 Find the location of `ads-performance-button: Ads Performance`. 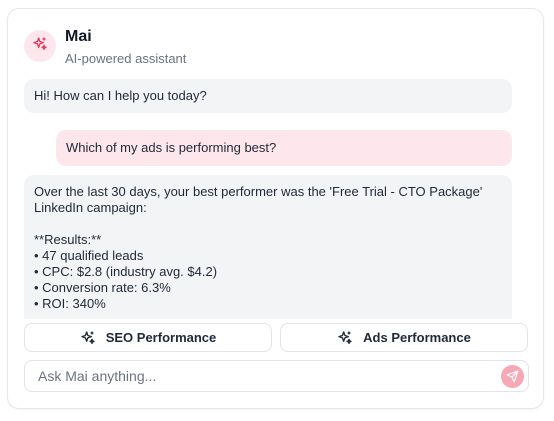

ads-performance-button: Ads Performance is located at coordinates (404, 337).